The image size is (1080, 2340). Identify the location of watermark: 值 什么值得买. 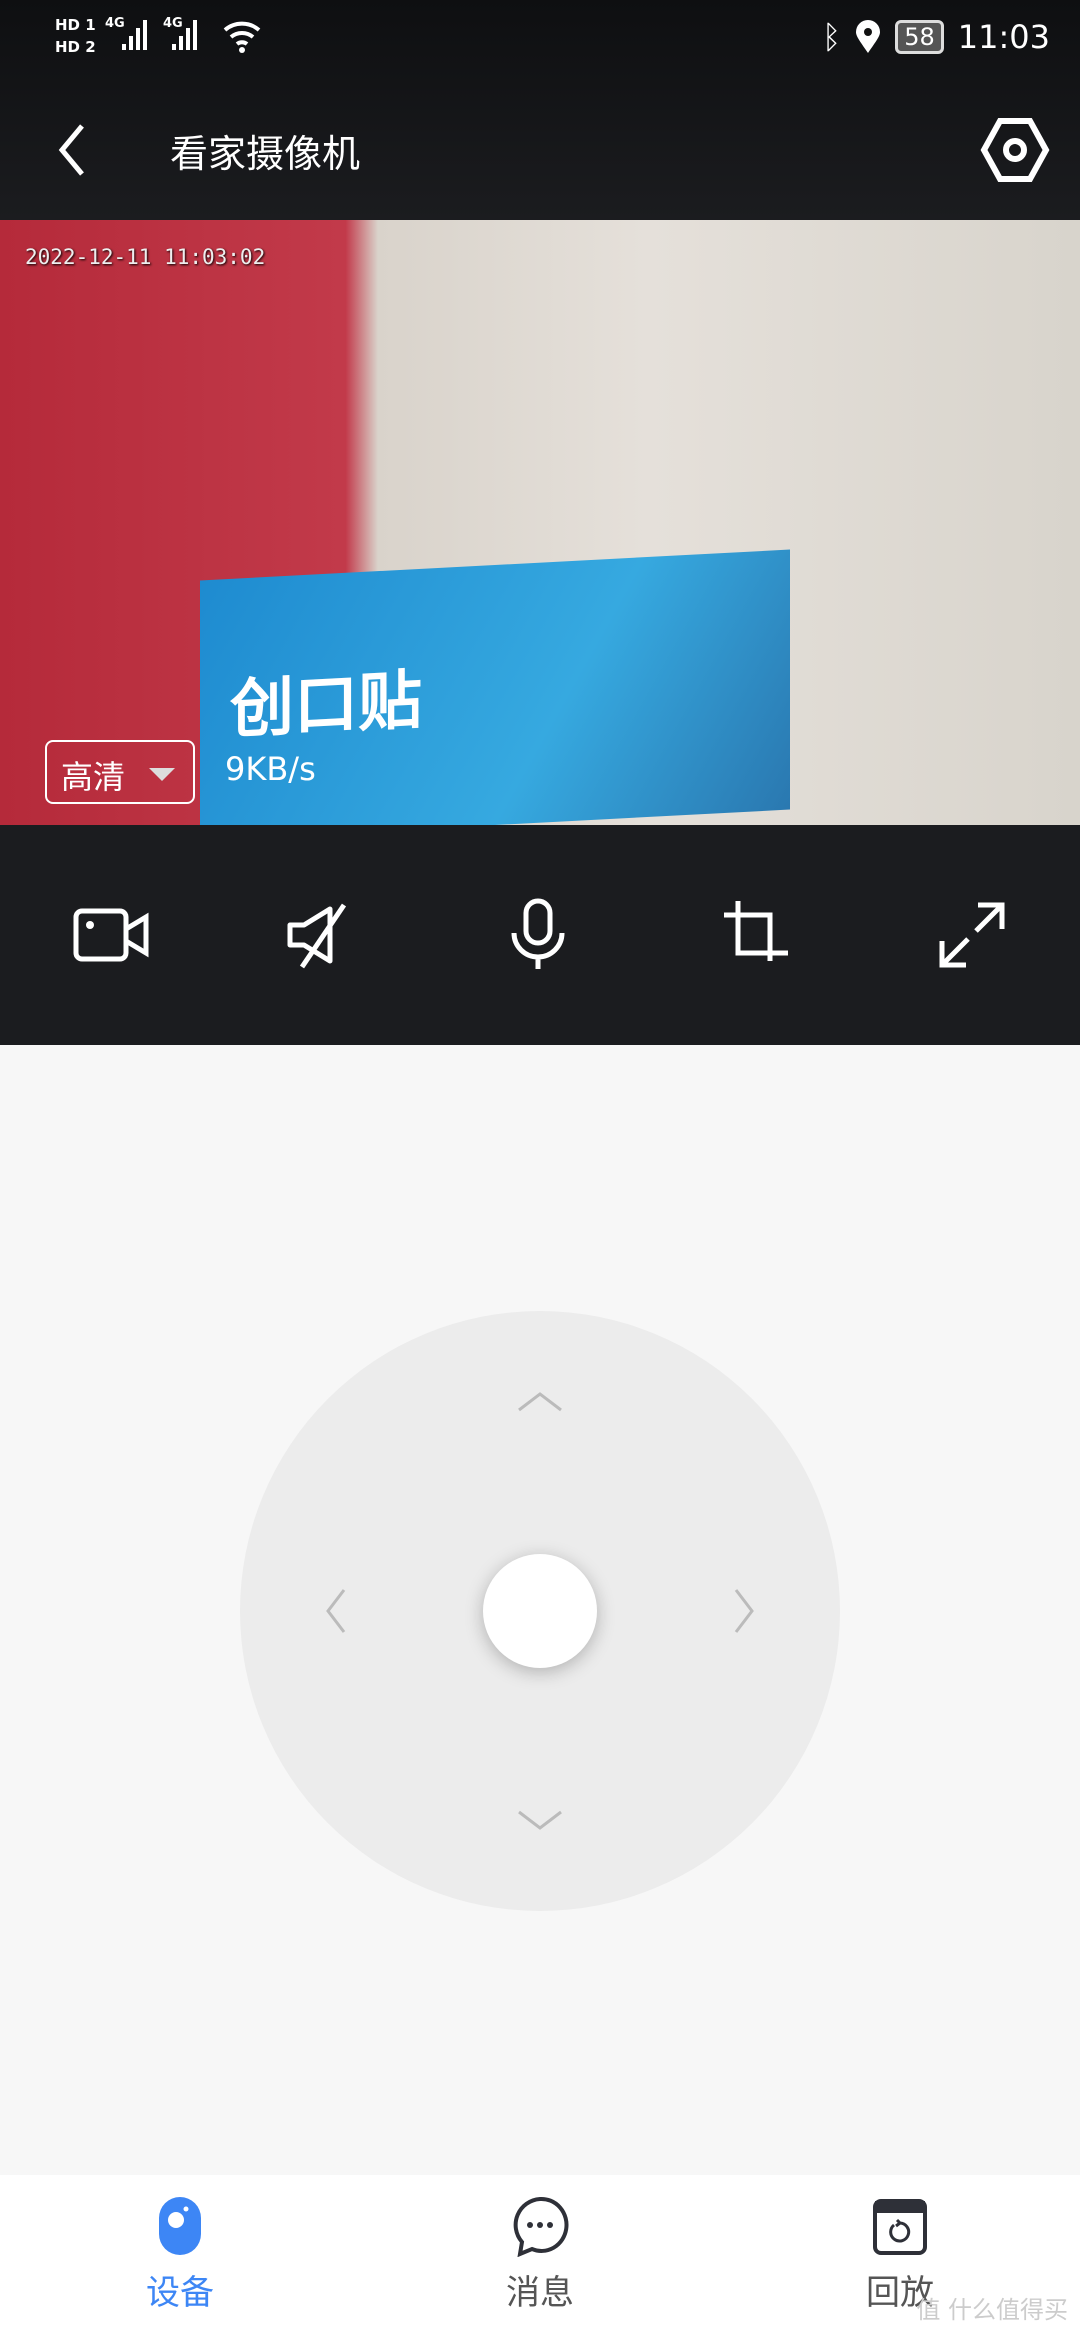
(992, 2310).